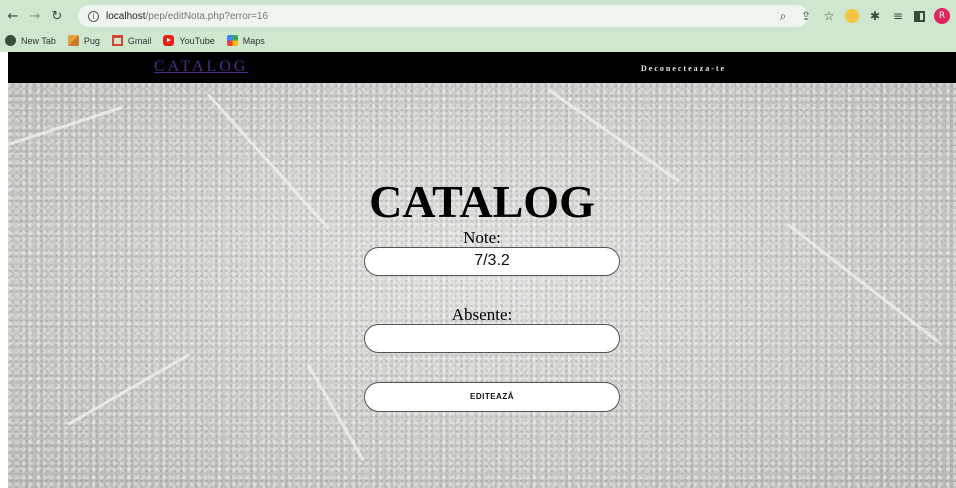 Image resolution: width=956 pixels, height=488 pixels. I want to click on youtube-icon, so click(169, 40).